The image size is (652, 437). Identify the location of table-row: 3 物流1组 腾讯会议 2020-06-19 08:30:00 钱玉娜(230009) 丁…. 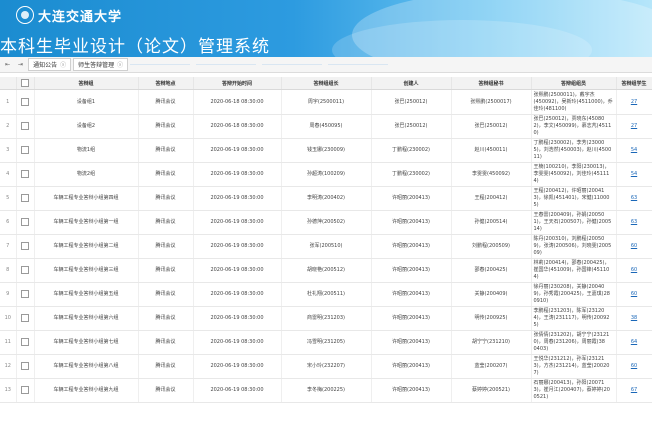
(326, 150).